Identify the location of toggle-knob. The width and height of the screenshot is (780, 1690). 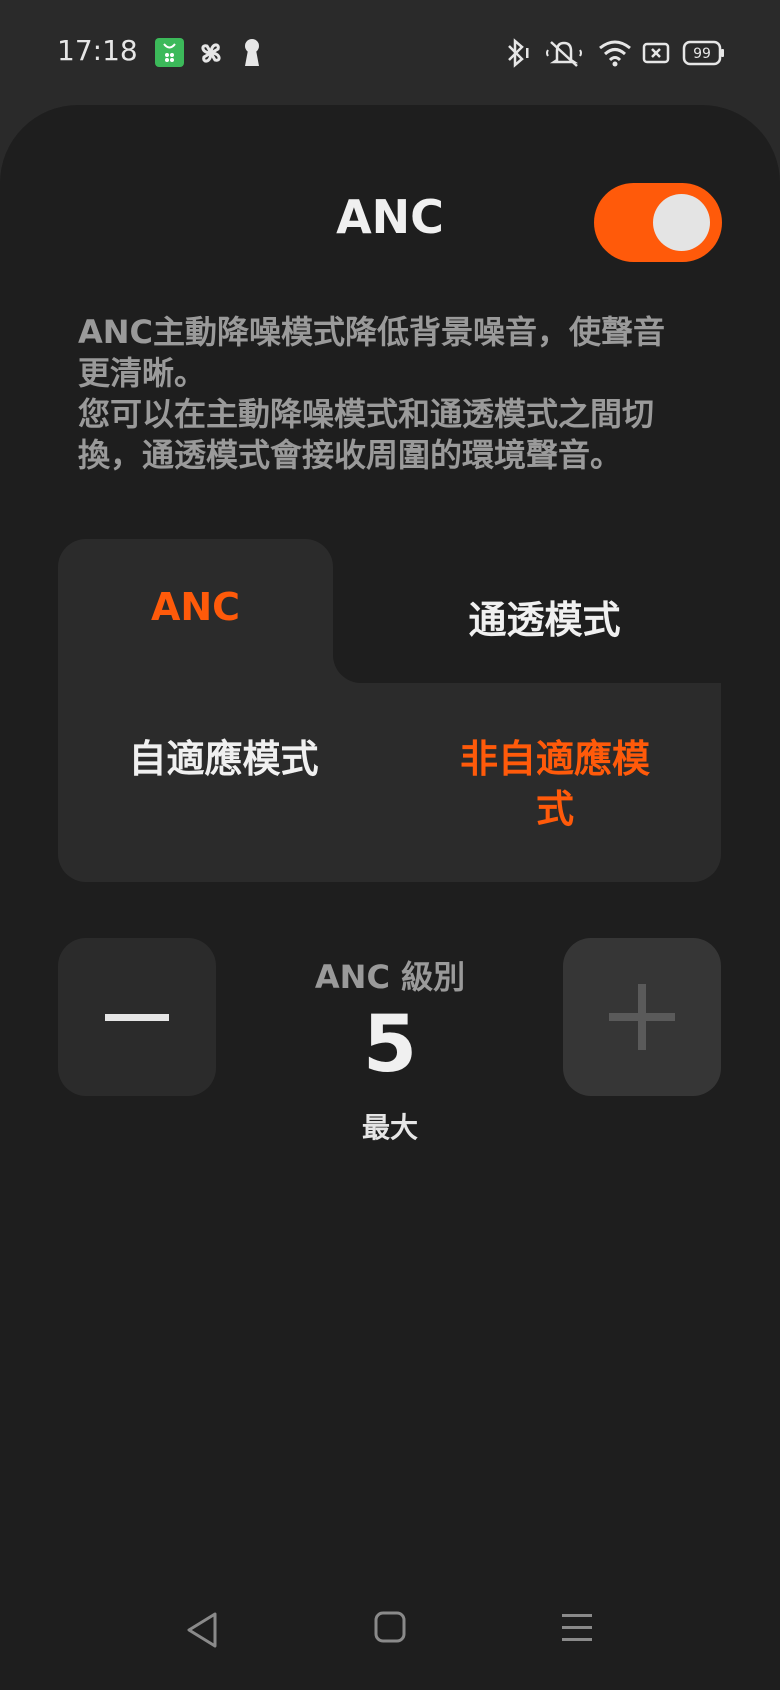
(681, 222).